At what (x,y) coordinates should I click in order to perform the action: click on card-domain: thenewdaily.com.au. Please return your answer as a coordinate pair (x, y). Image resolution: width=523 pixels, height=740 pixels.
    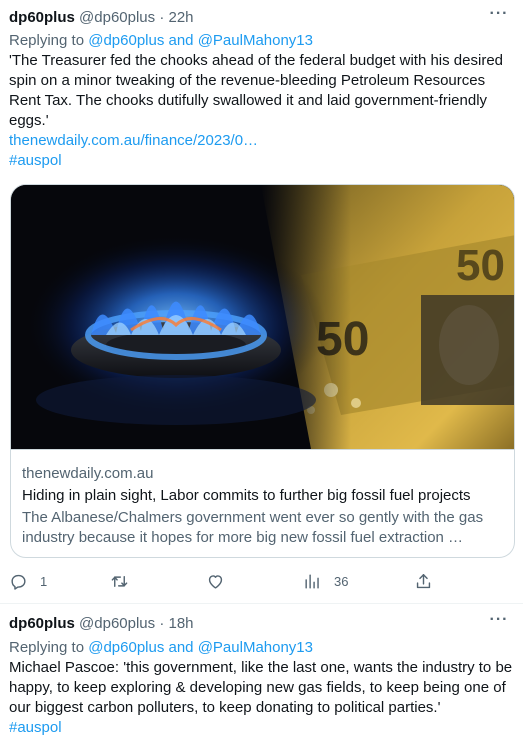
    Looking at the image, I should click on (88, 473).